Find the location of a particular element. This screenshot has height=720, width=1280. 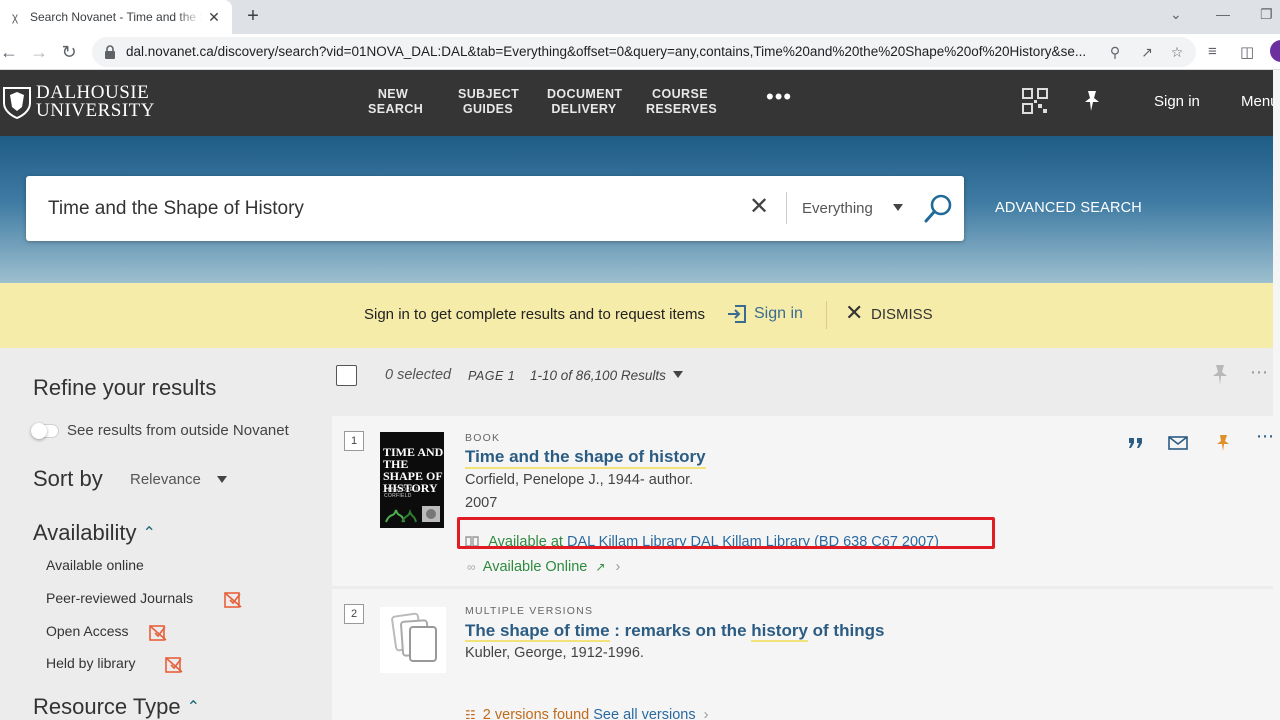

result-type: BOOK is located at coordinates (483, 438).